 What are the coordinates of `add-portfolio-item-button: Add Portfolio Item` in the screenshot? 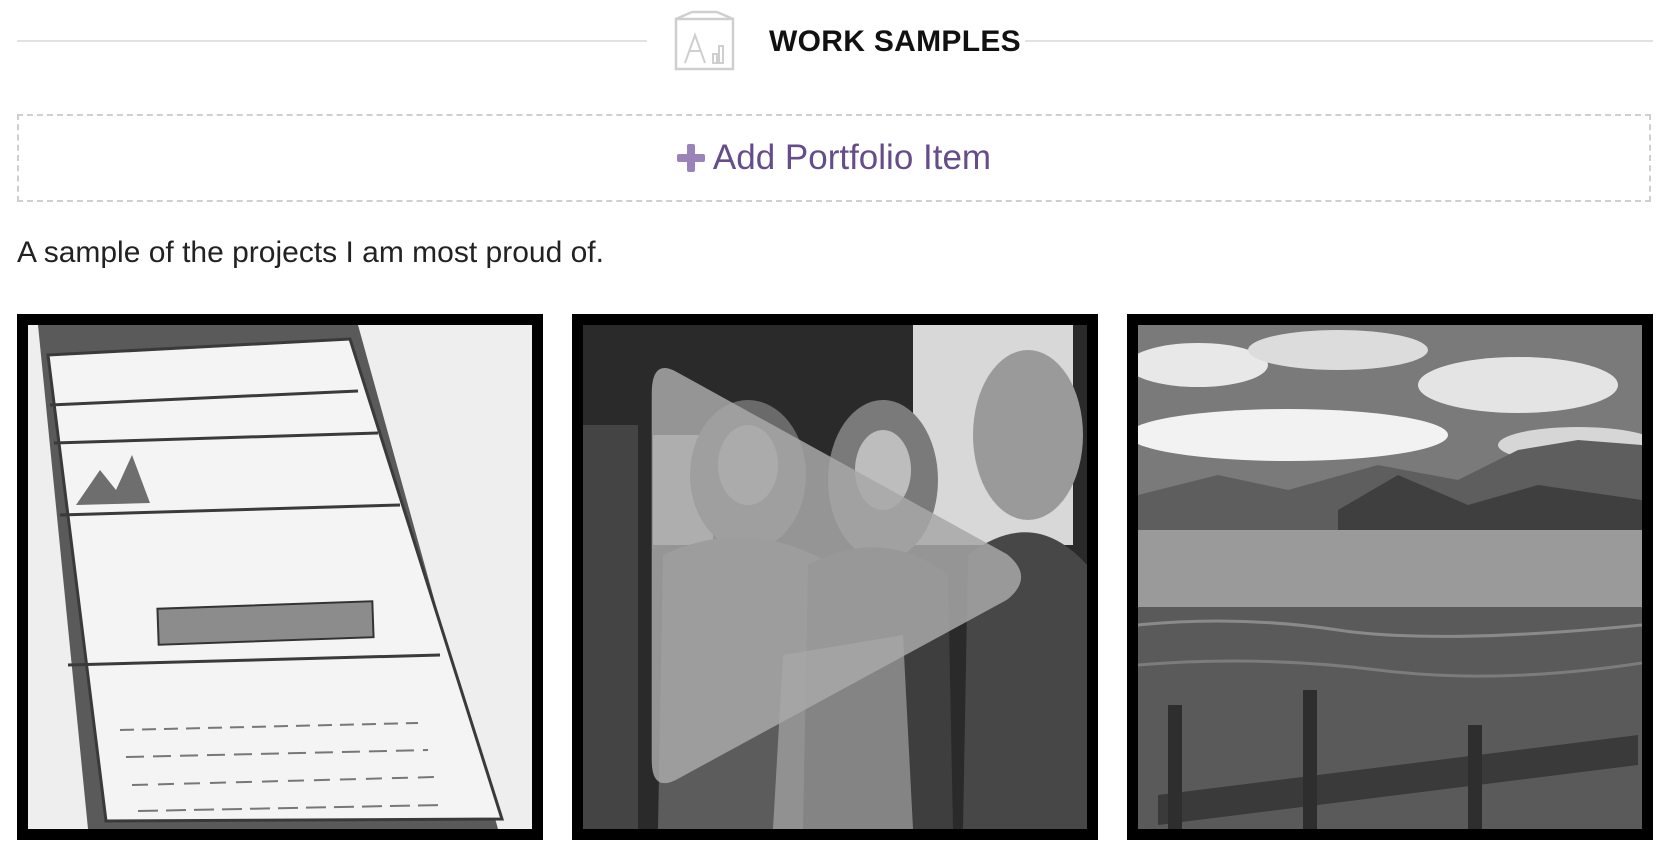 It's located at (834, 158).